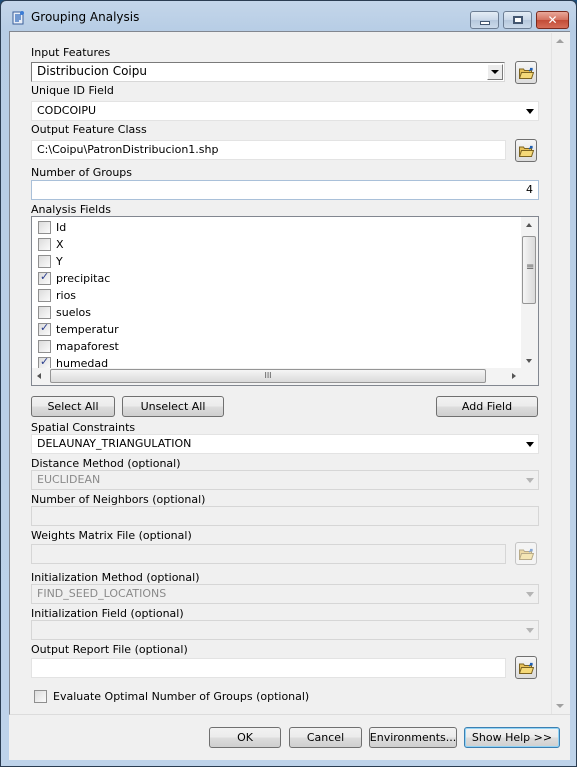 This screenshot has width=577, height=767. I want to click on analysis-fields-horizontal-scrollbar: III, so click(276, 376).